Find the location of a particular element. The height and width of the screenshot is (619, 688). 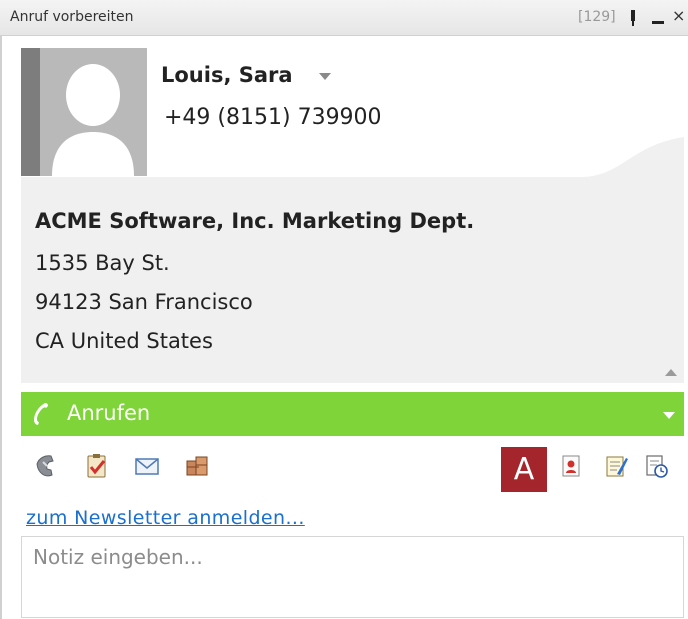

contact-name: Louis, Sara is located at coordinates (227, 75).